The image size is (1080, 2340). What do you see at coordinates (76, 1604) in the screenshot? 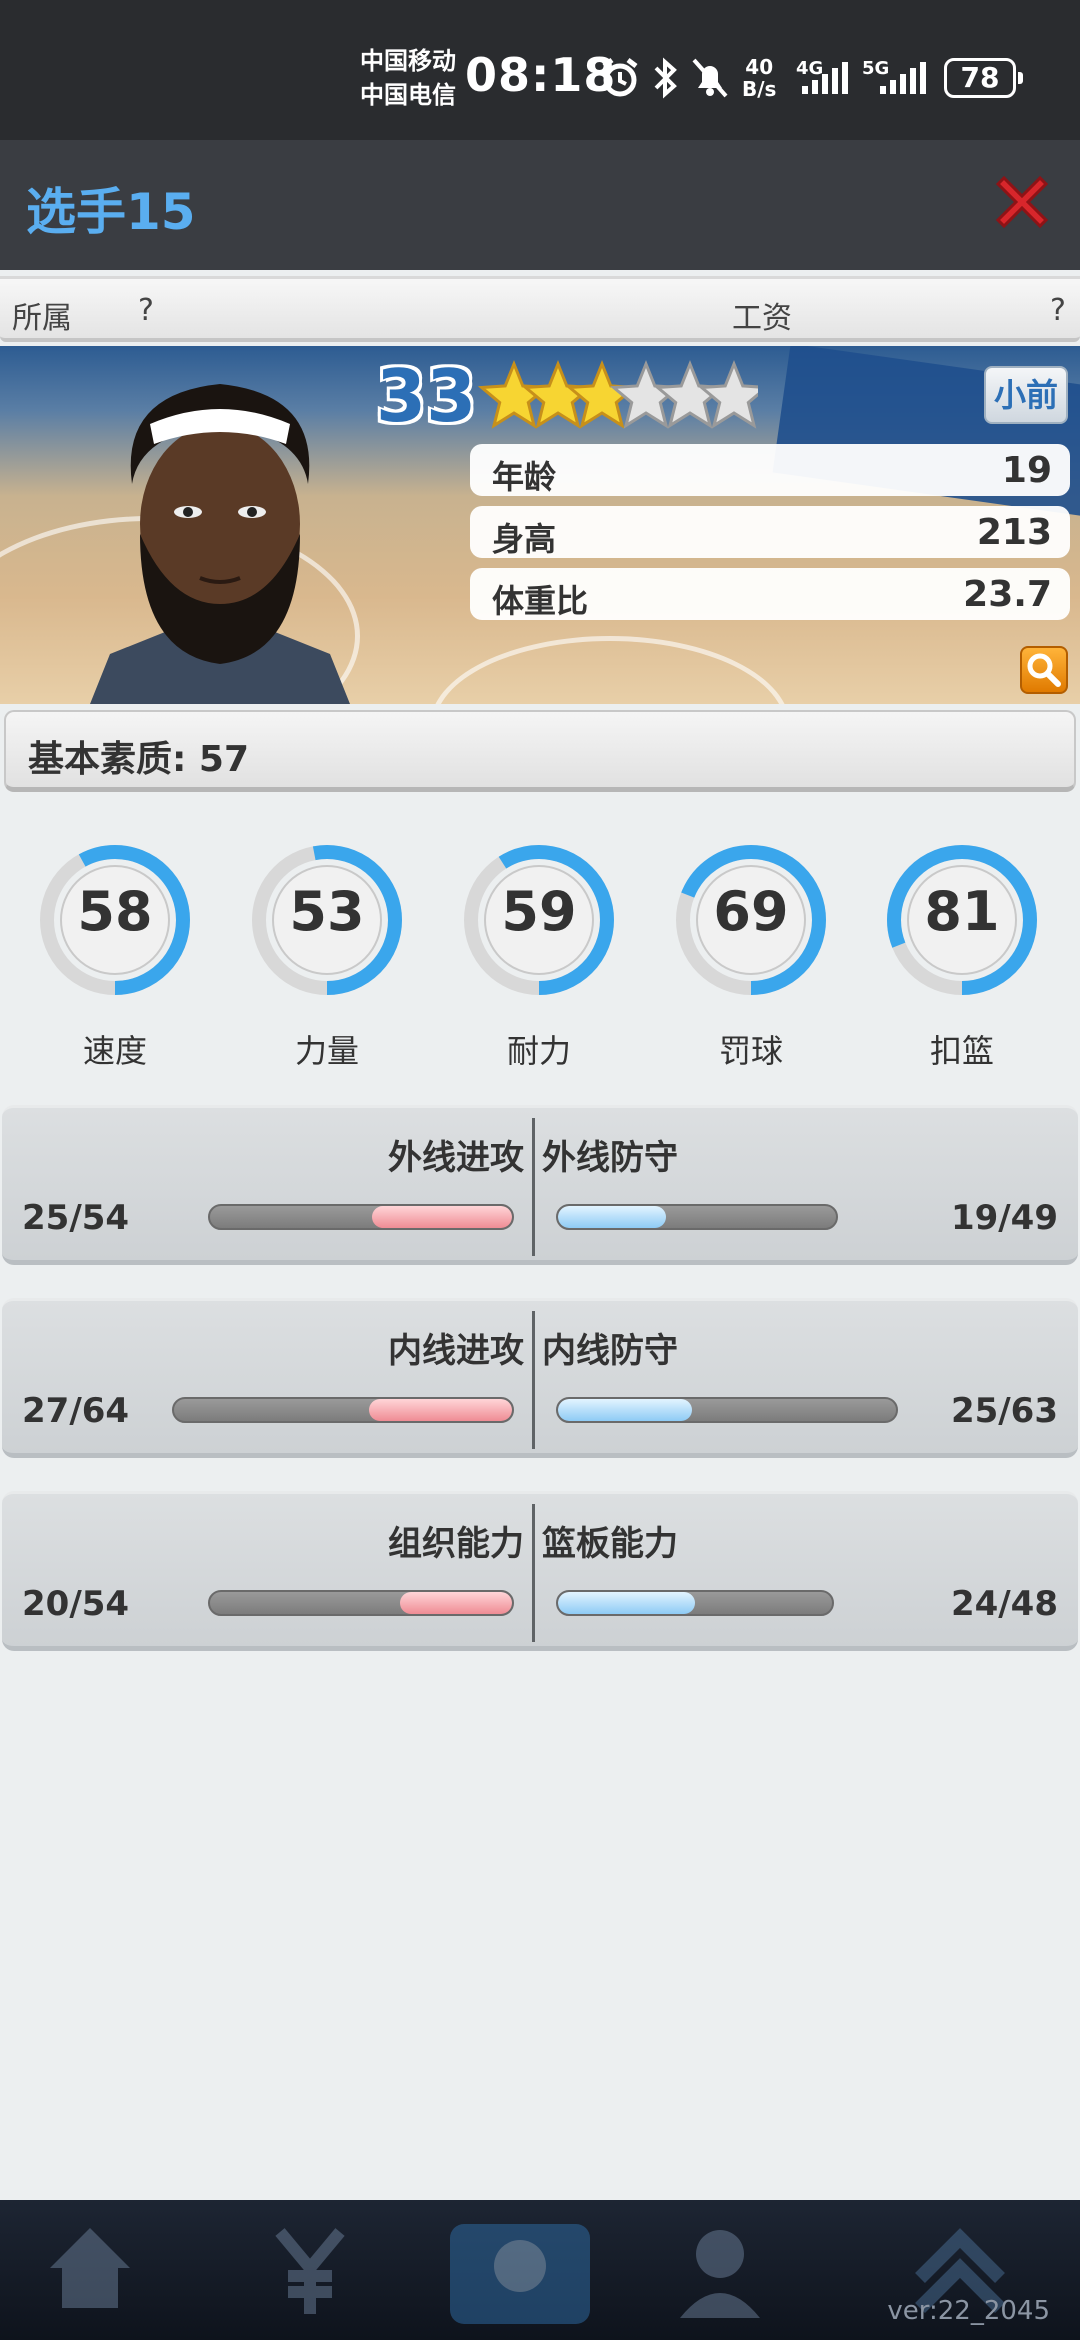
I see `left-value: 20/54` at bounding box center [76, 1604].